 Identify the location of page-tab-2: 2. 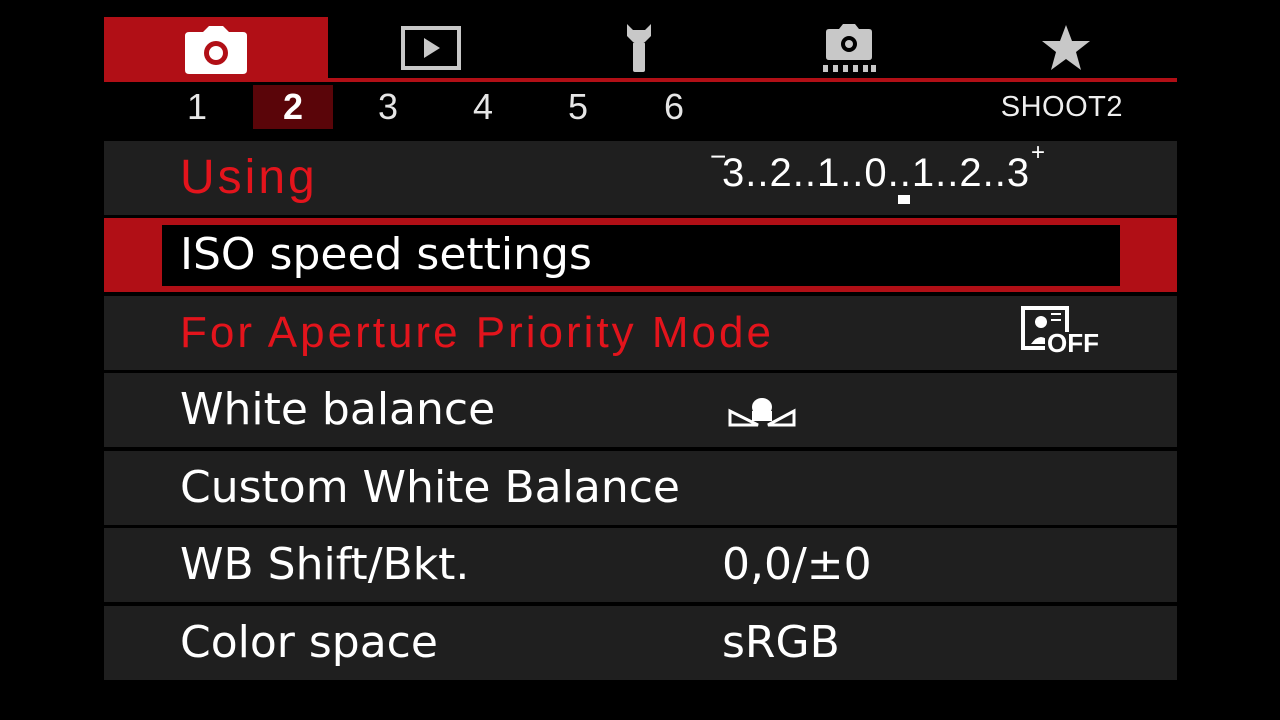
(293, 107).